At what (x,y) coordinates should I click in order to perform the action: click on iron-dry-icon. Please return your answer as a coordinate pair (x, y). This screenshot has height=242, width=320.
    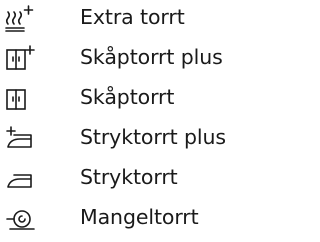
    Looking at the image, I should click on (26, 179).